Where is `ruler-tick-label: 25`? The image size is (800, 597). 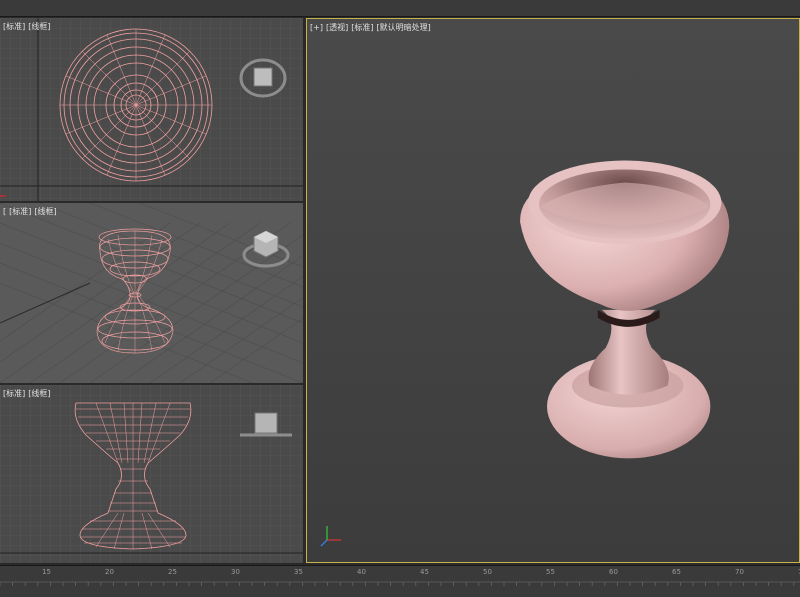
ruler-tick-label: 25 is located at coordinates (172, 572).